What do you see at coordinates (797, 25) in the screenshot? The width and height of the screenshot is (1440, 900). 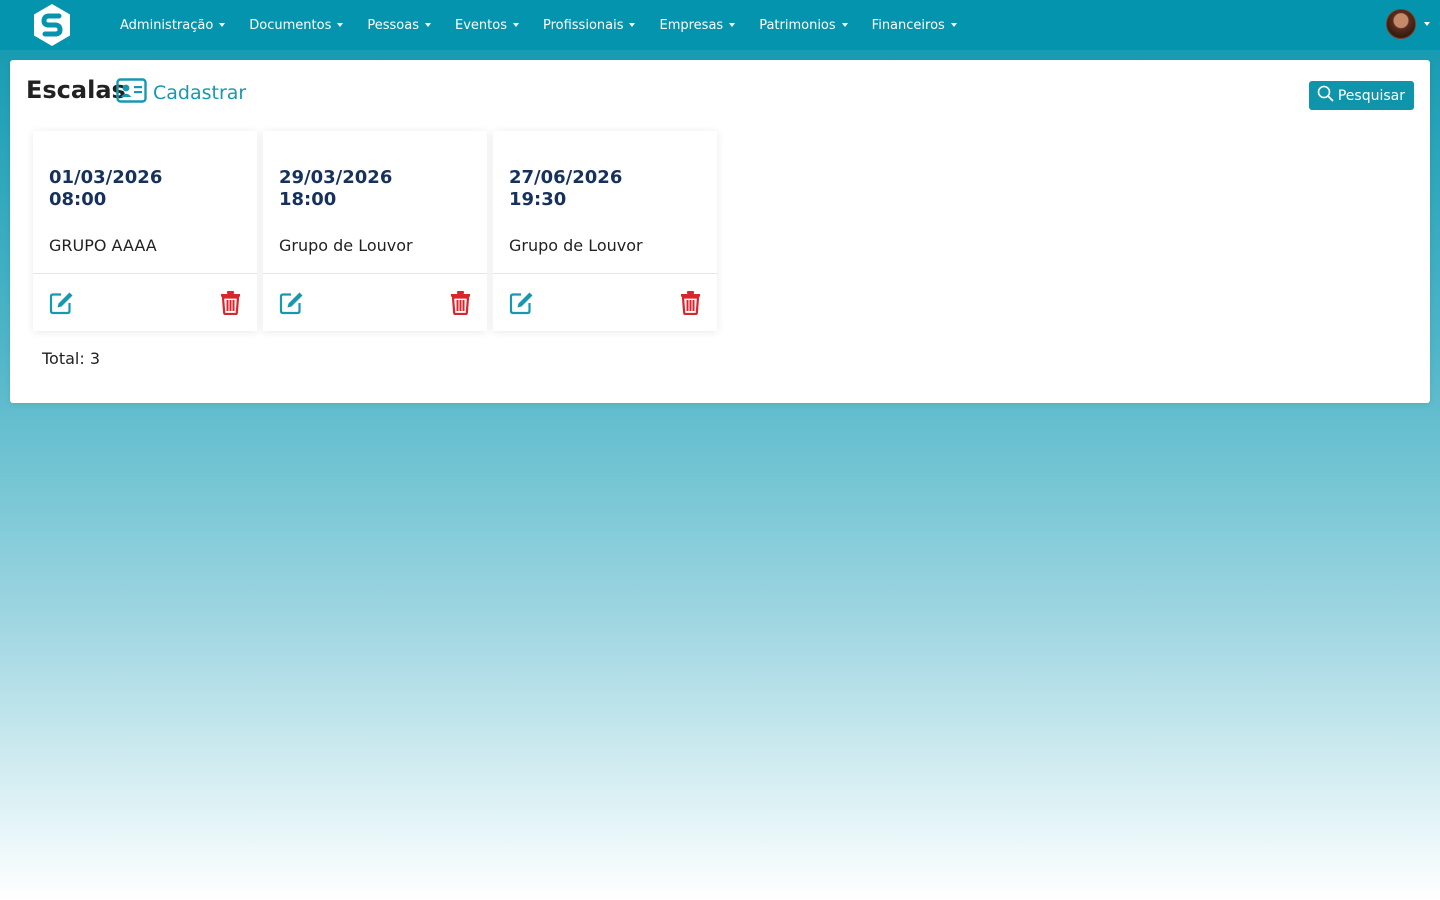 I see `menu-label: Patrimonios` at bounding box center [797, 25].